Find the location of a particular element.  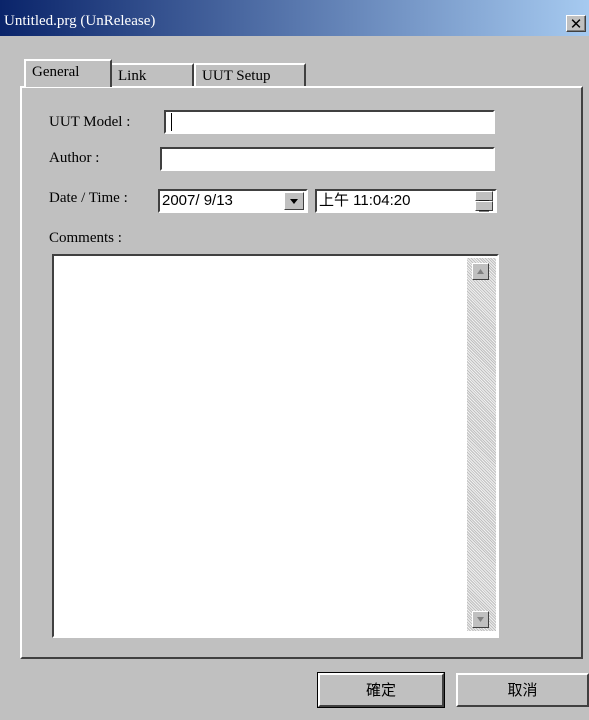

scroll-up-arrow-icon is located at coordinates (480, 271).